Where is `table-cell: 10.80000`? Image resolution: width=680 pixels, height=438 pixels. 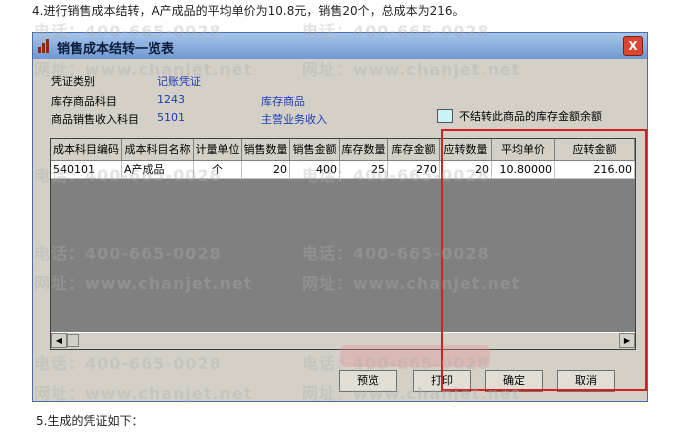
table-cell: 10.80000 is located at coordinates (523, 170).